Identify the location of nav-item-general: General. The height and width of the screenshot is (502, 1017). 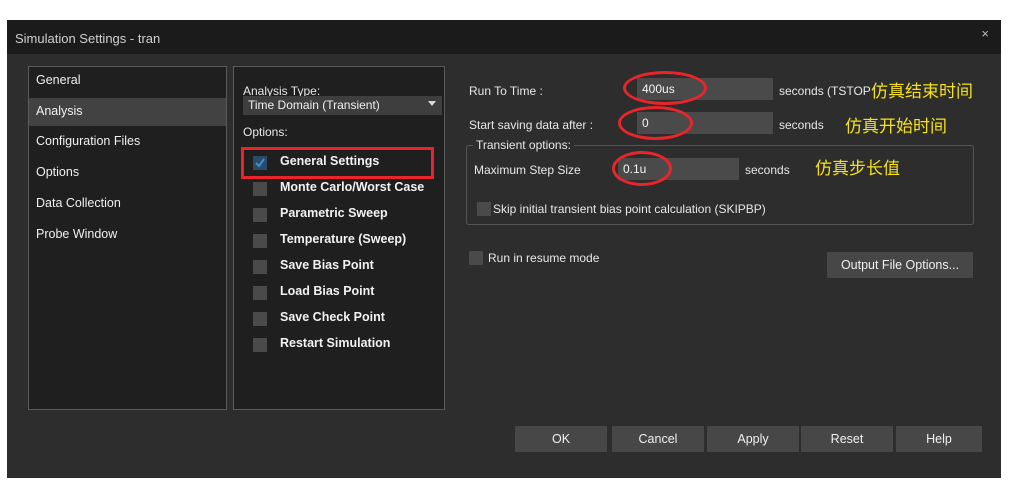
(127, 81).